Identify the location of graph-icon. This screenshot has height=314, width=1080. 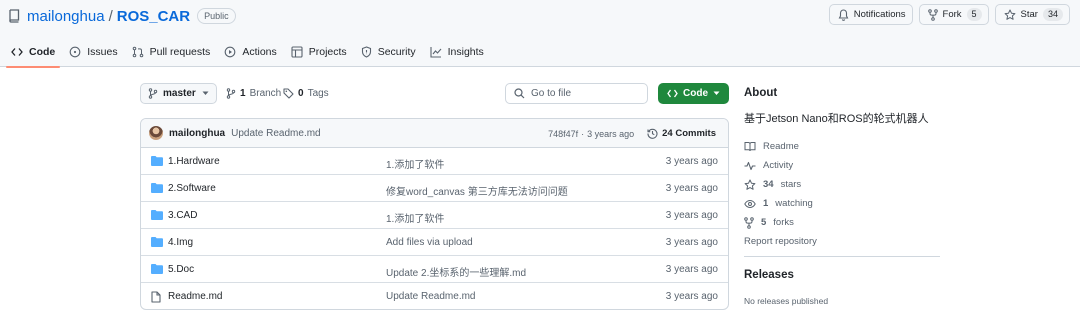
(436, 52).